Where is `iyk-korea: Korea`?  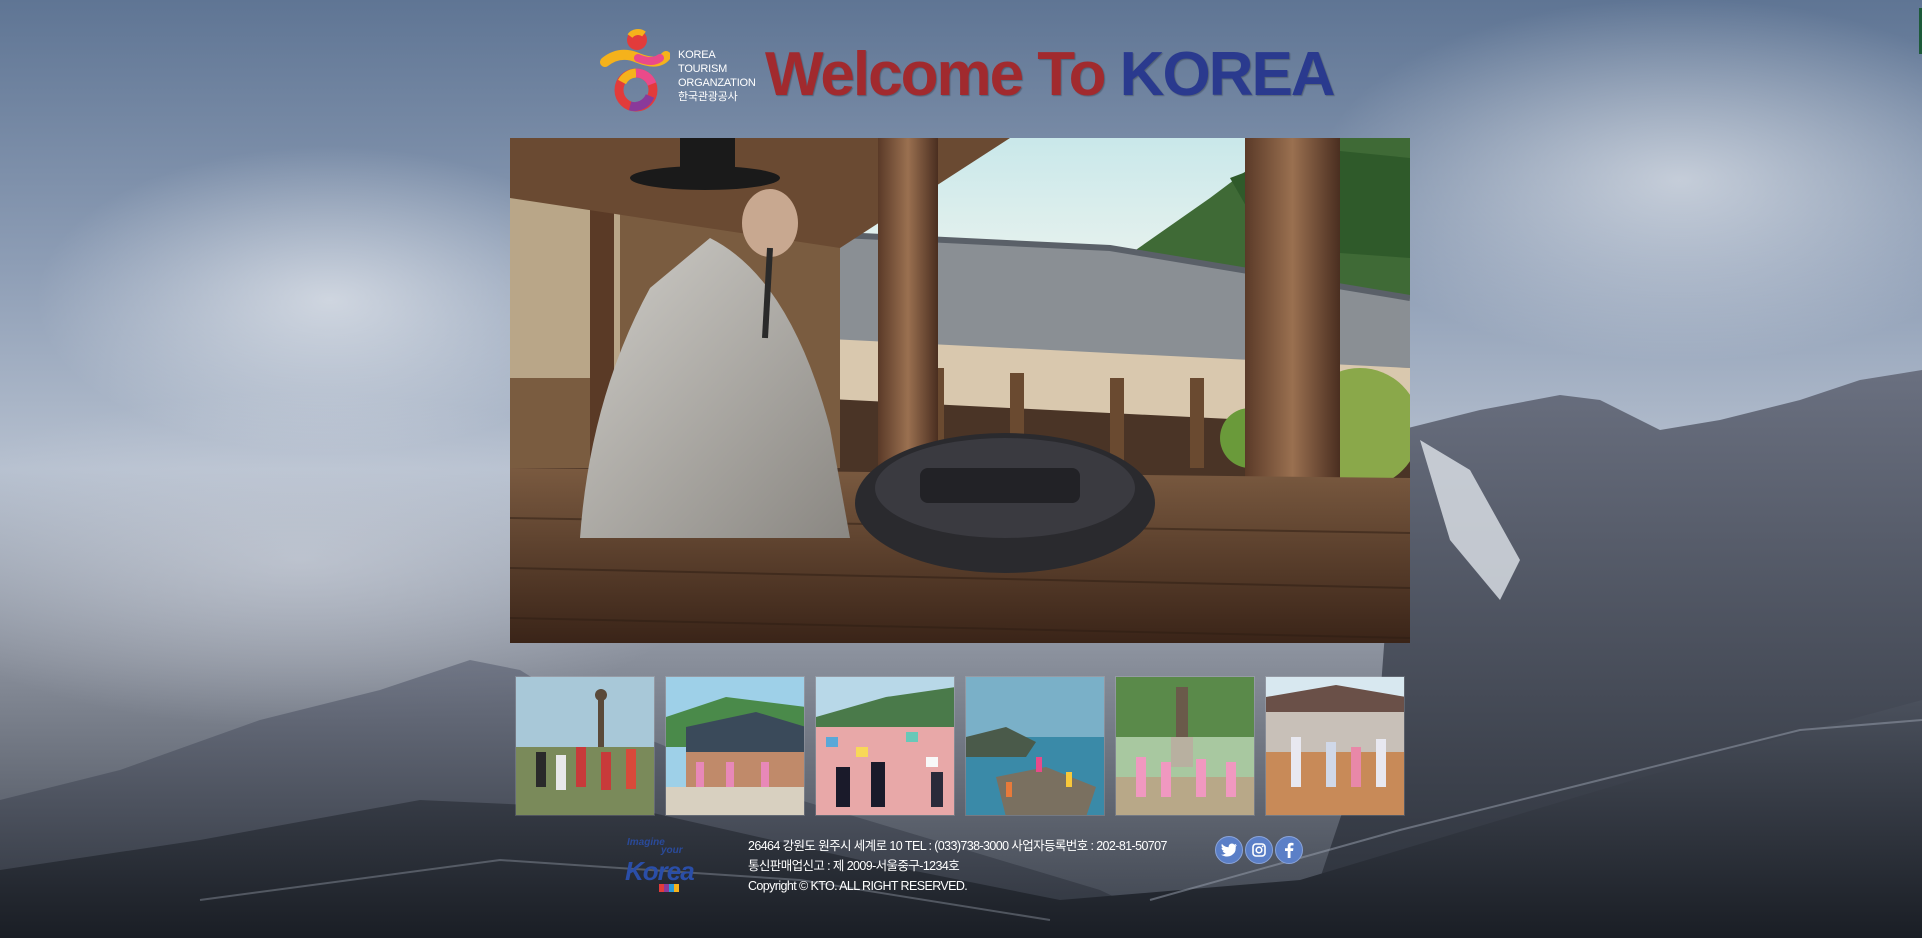
iyk-korea: Korea is located at coordinates (660, 871).